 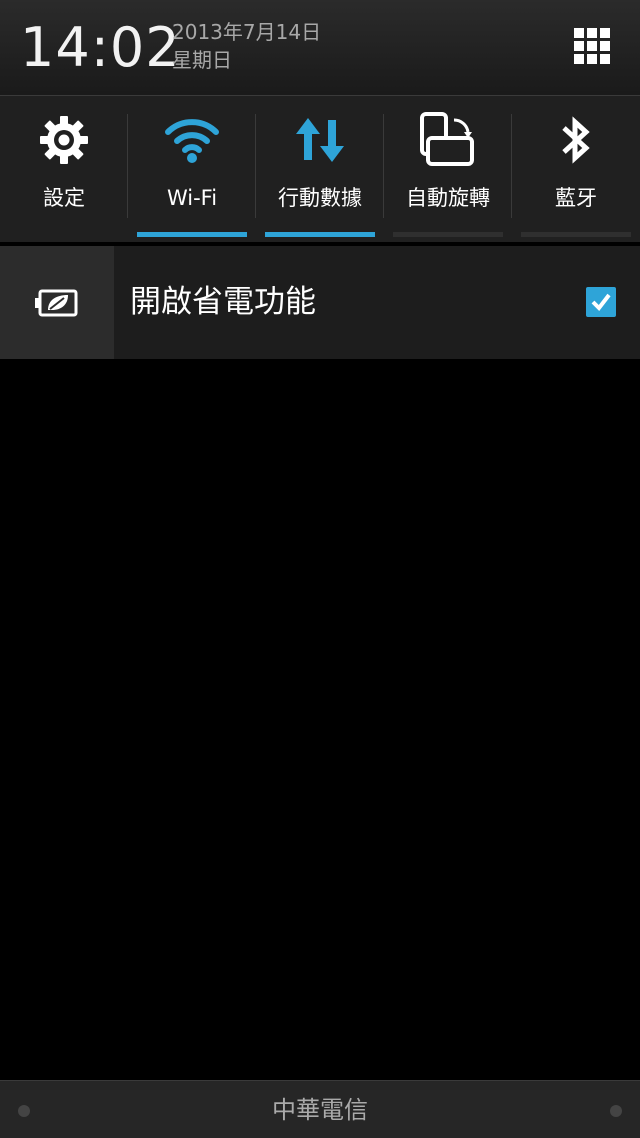 I want to click on wifi-icon, so click(x=192, y=140).